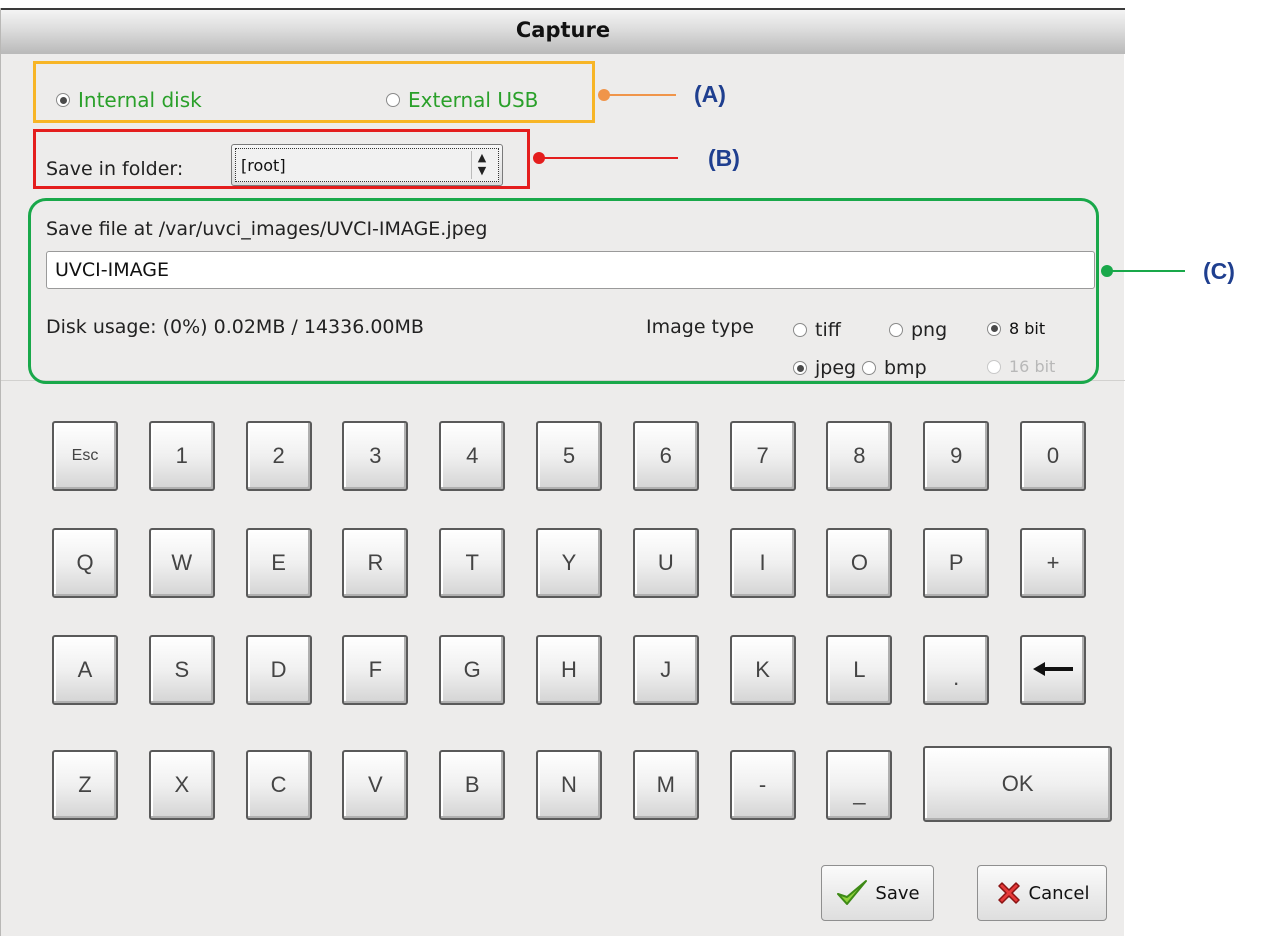  Describe the element at coordinates (563, 31) in the screenshot. I see `window-title: Capture` at that location.